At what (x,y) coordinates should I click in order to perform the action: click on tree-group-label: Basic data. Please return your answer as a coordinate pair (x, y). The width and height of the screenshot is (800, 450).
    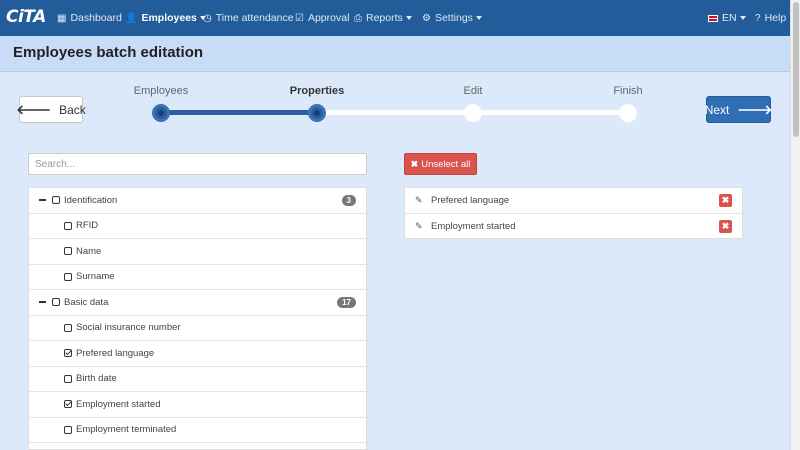
    Looking at the image, I should click on (86, 302).